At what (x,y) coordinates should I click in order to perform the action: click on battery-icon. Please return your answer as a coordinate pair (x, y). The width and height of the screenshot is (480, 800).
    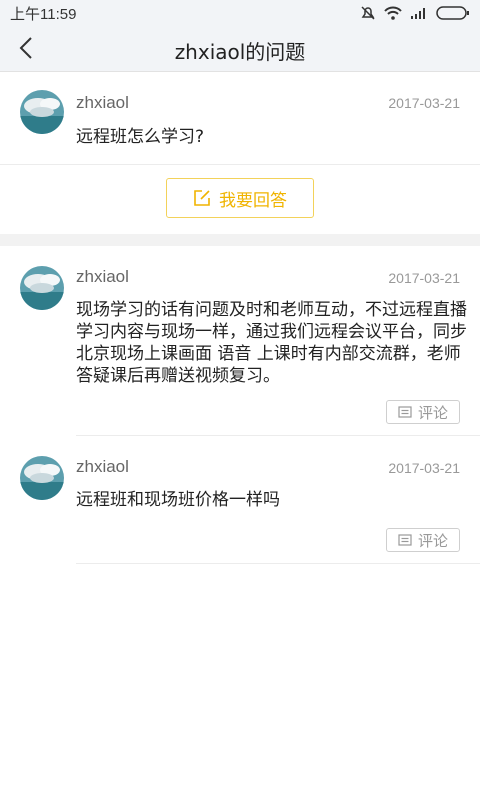
    Looking at the image, I should click on (452, 13).